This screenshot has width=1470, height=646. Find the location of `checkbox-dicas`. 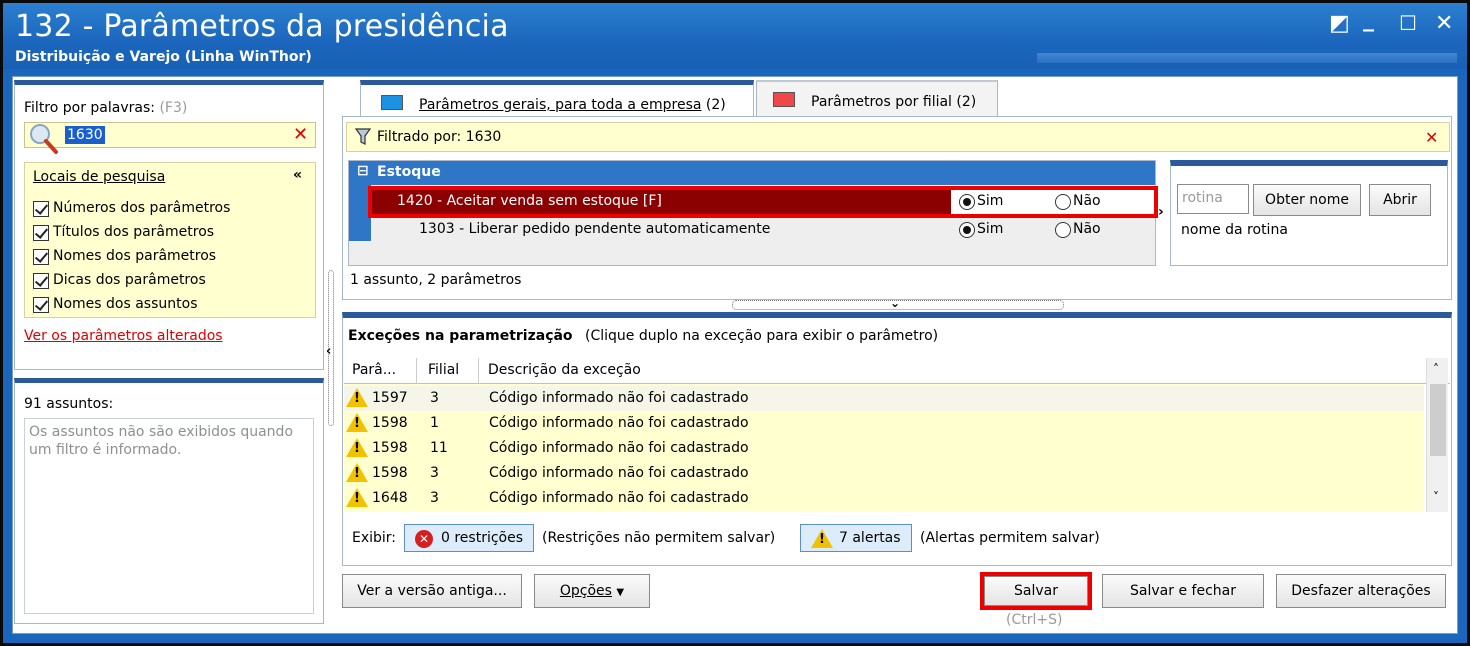

checkbox-dicas is located at coordinates (41, 281).